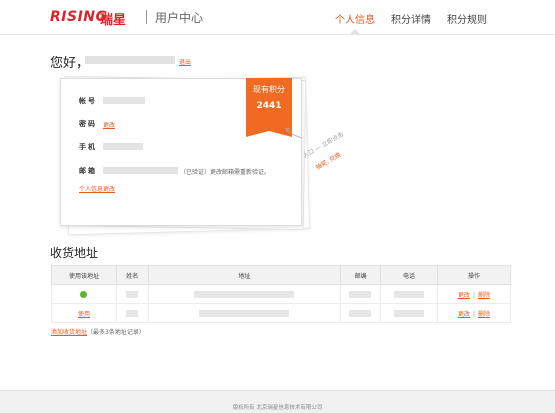 The image size is (555, 413). I want to click on col-phone: 电话, so click(409, 275).